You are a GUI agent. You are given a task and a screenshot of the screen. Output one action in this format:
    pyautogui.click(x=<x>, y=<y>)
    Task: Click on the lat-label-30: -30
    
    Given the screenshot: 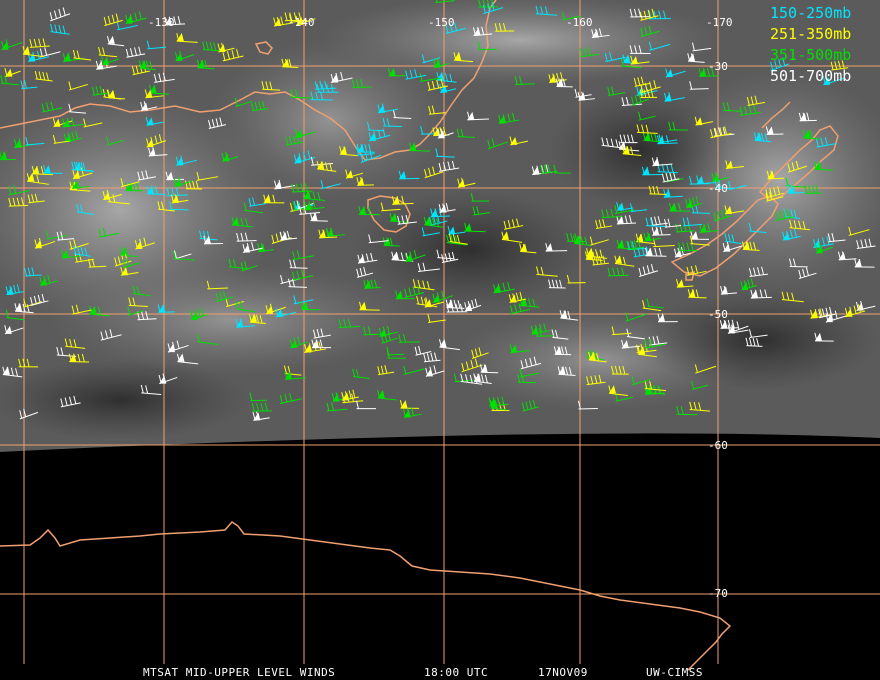 What is the action you would take?
    pyautogui.click(x=718, y=66)
    